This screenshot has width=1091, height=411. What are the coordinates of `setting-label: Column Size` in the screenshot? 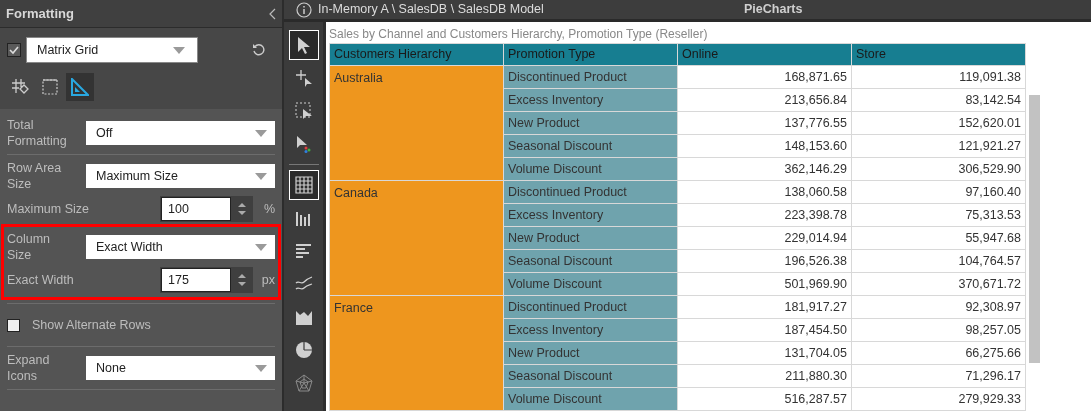 It's located at (29, 247).